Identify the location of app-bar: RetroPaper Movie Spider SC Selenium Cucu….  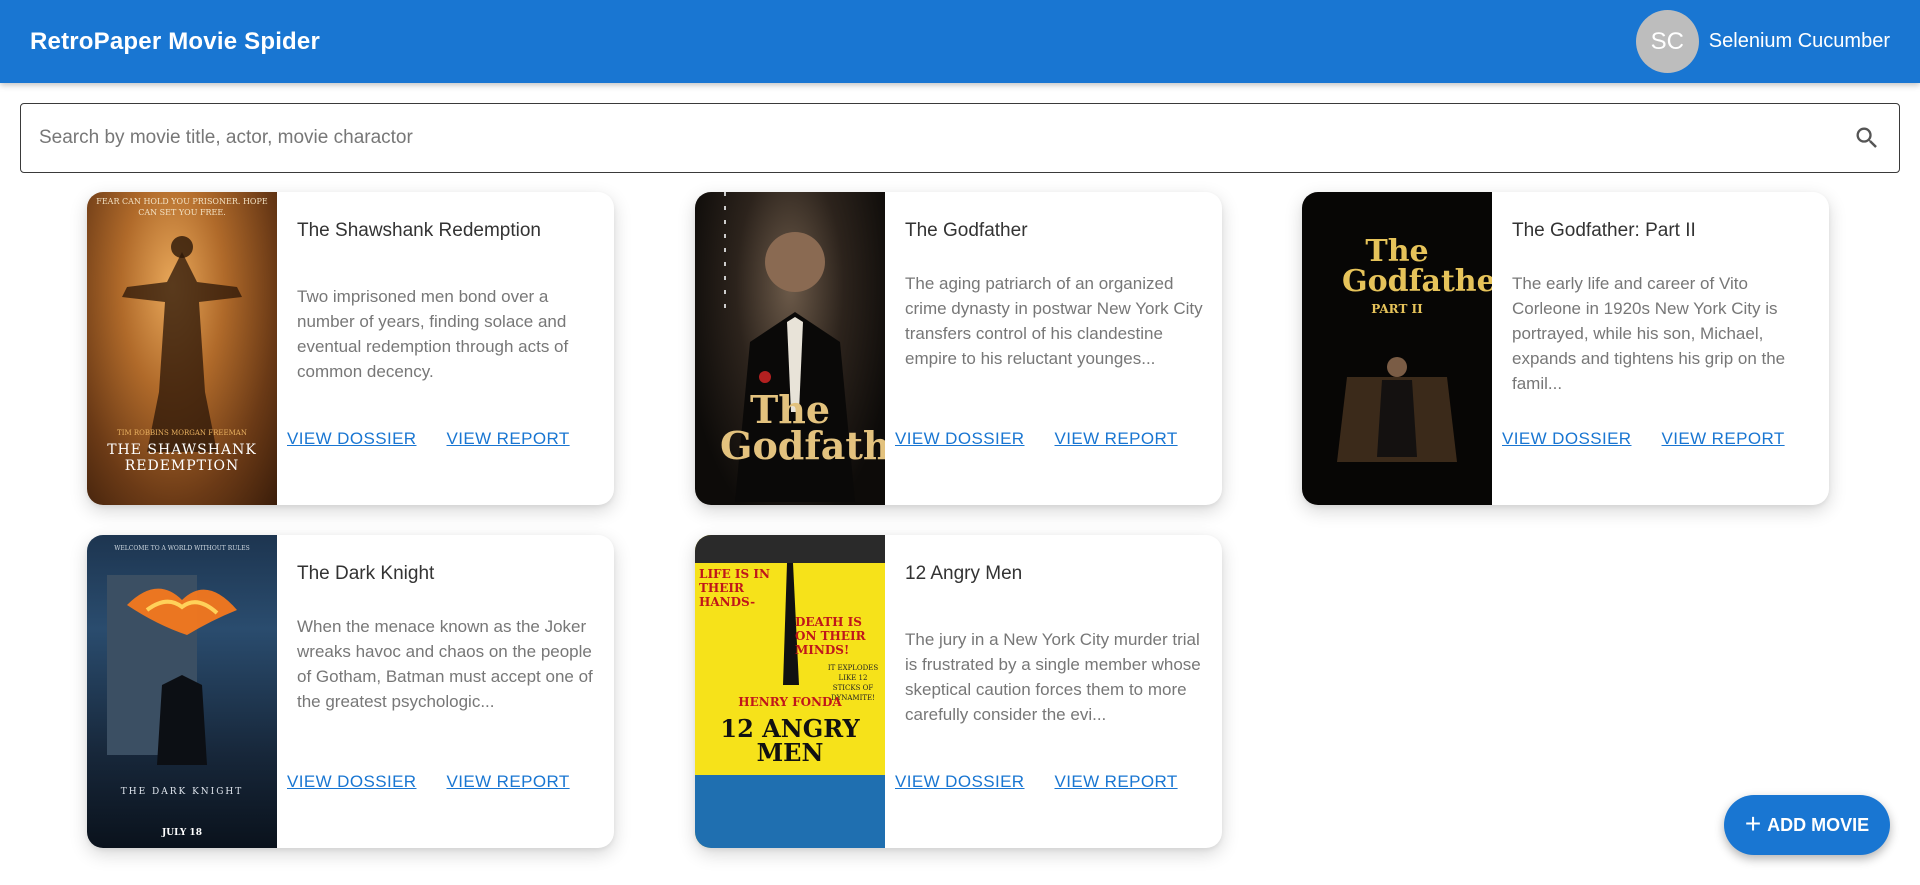
(960, 41).